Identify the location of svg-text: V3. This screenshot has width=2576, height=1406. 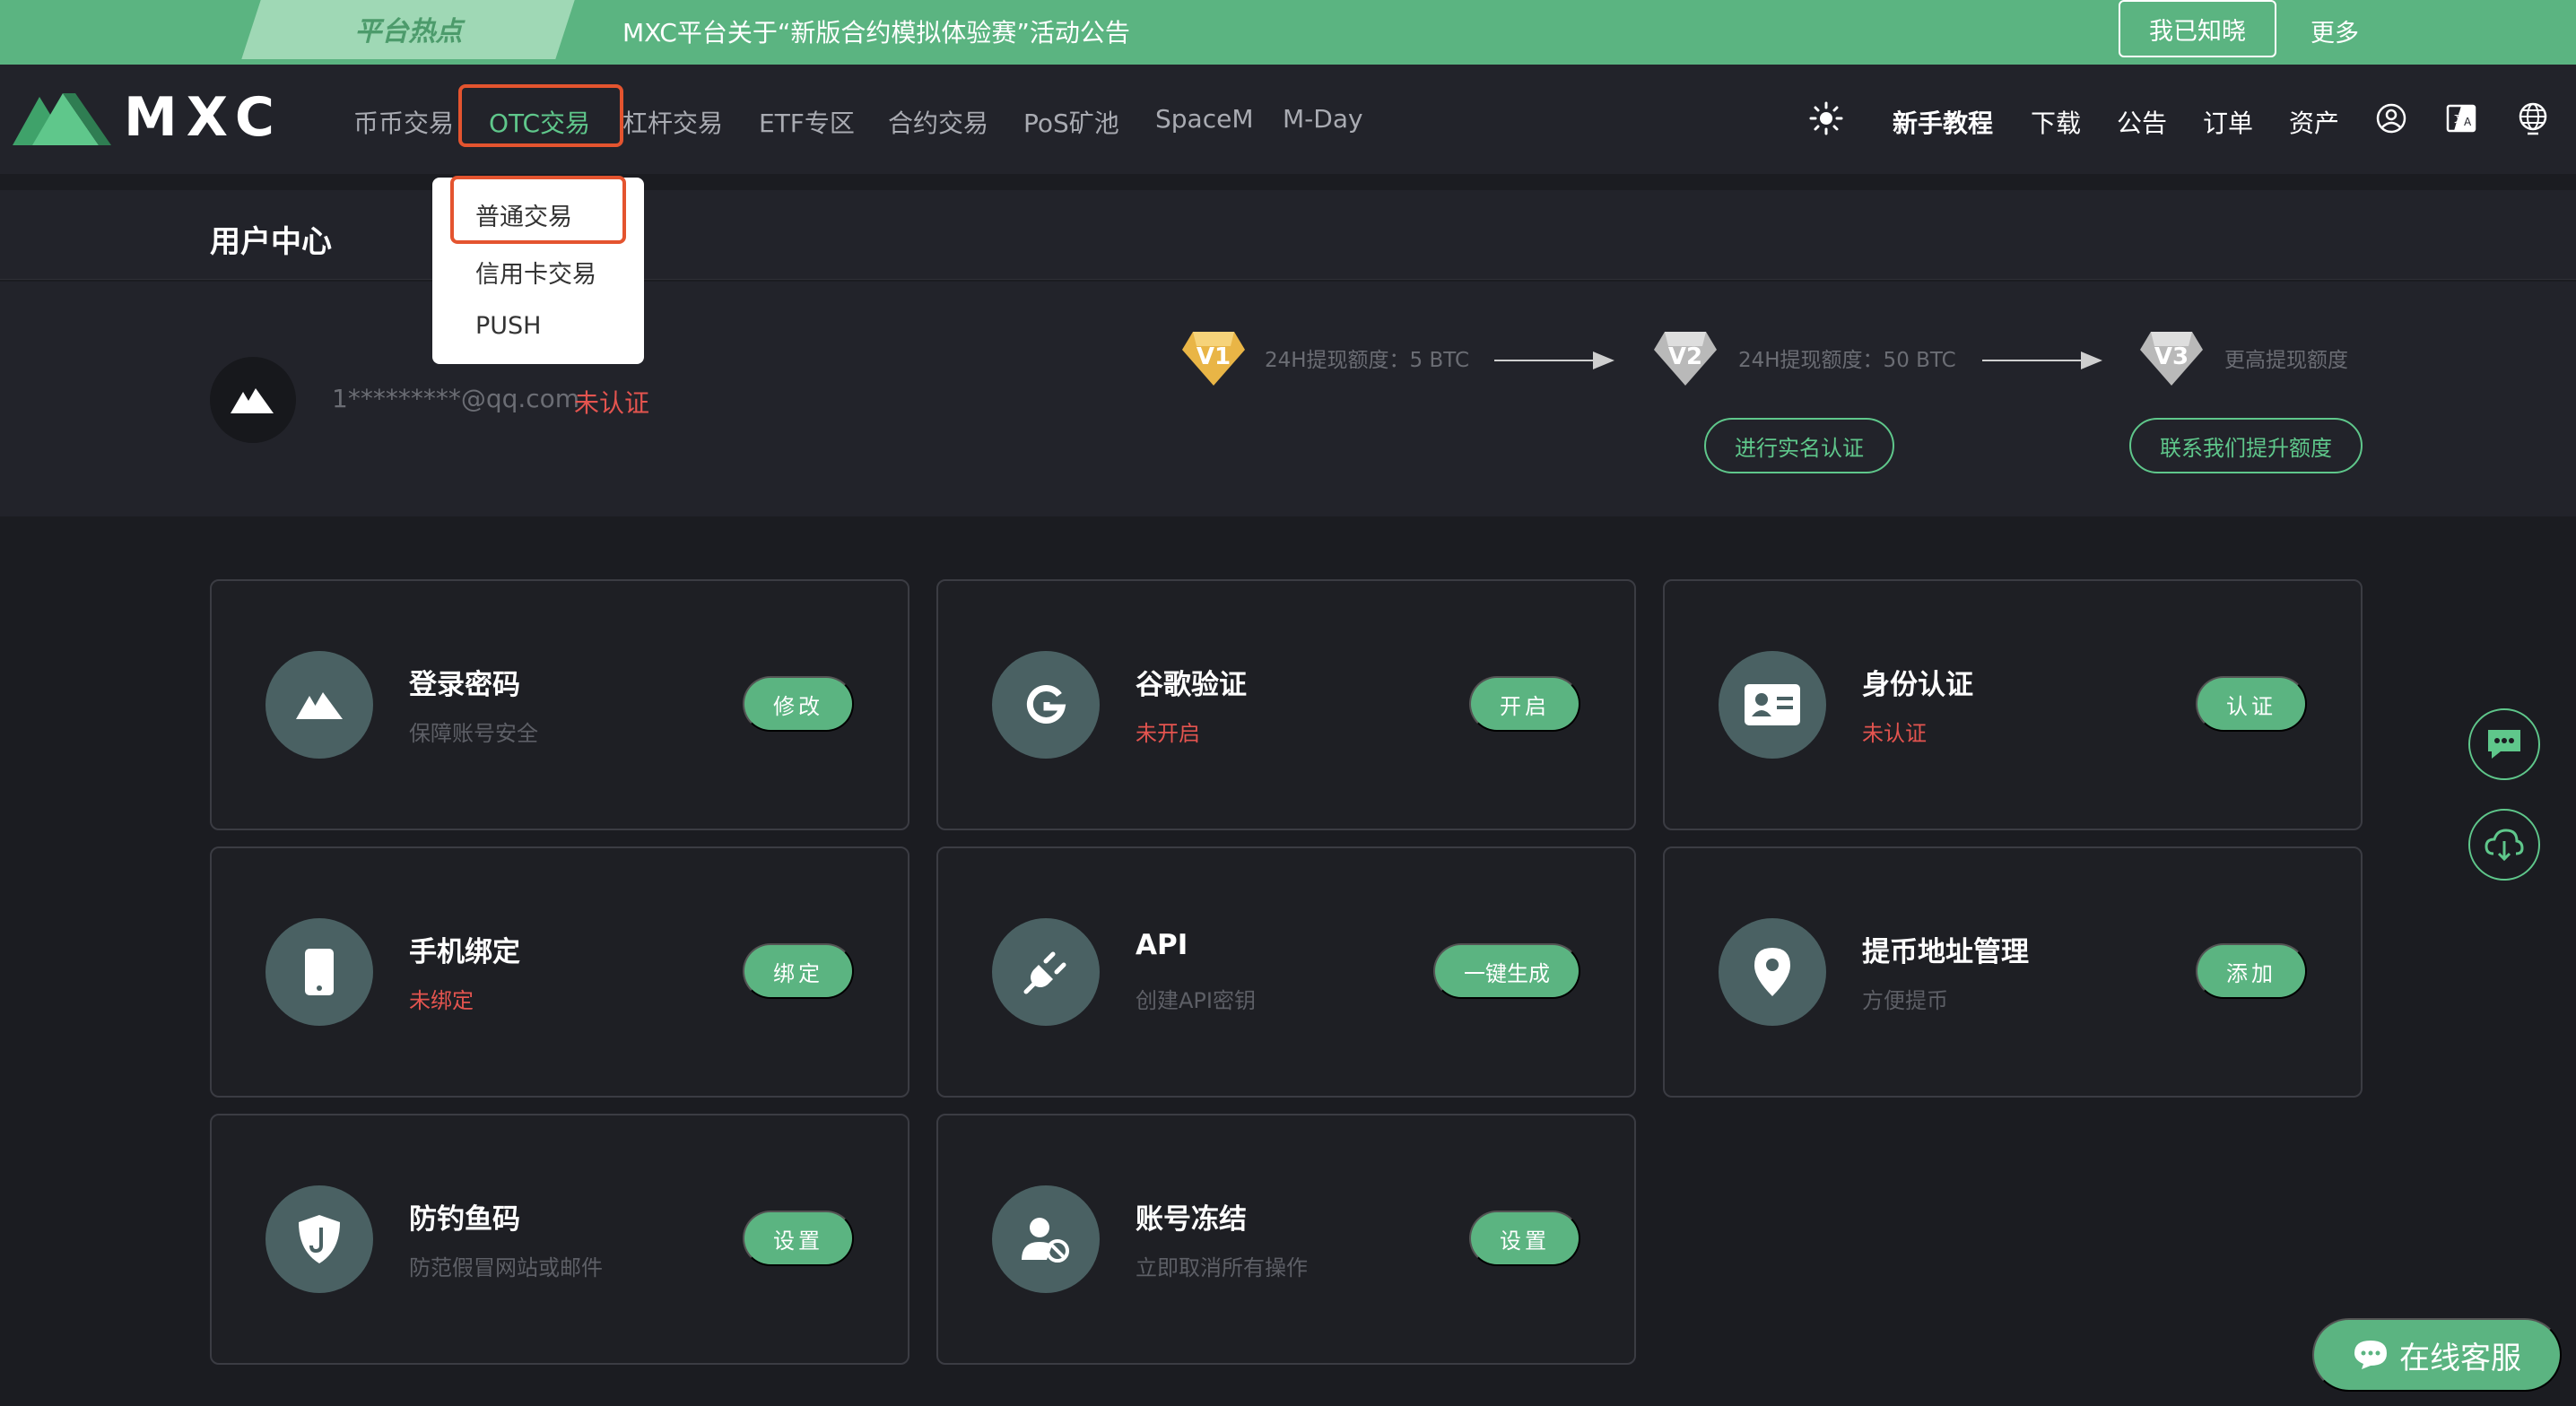
(2171, 356).